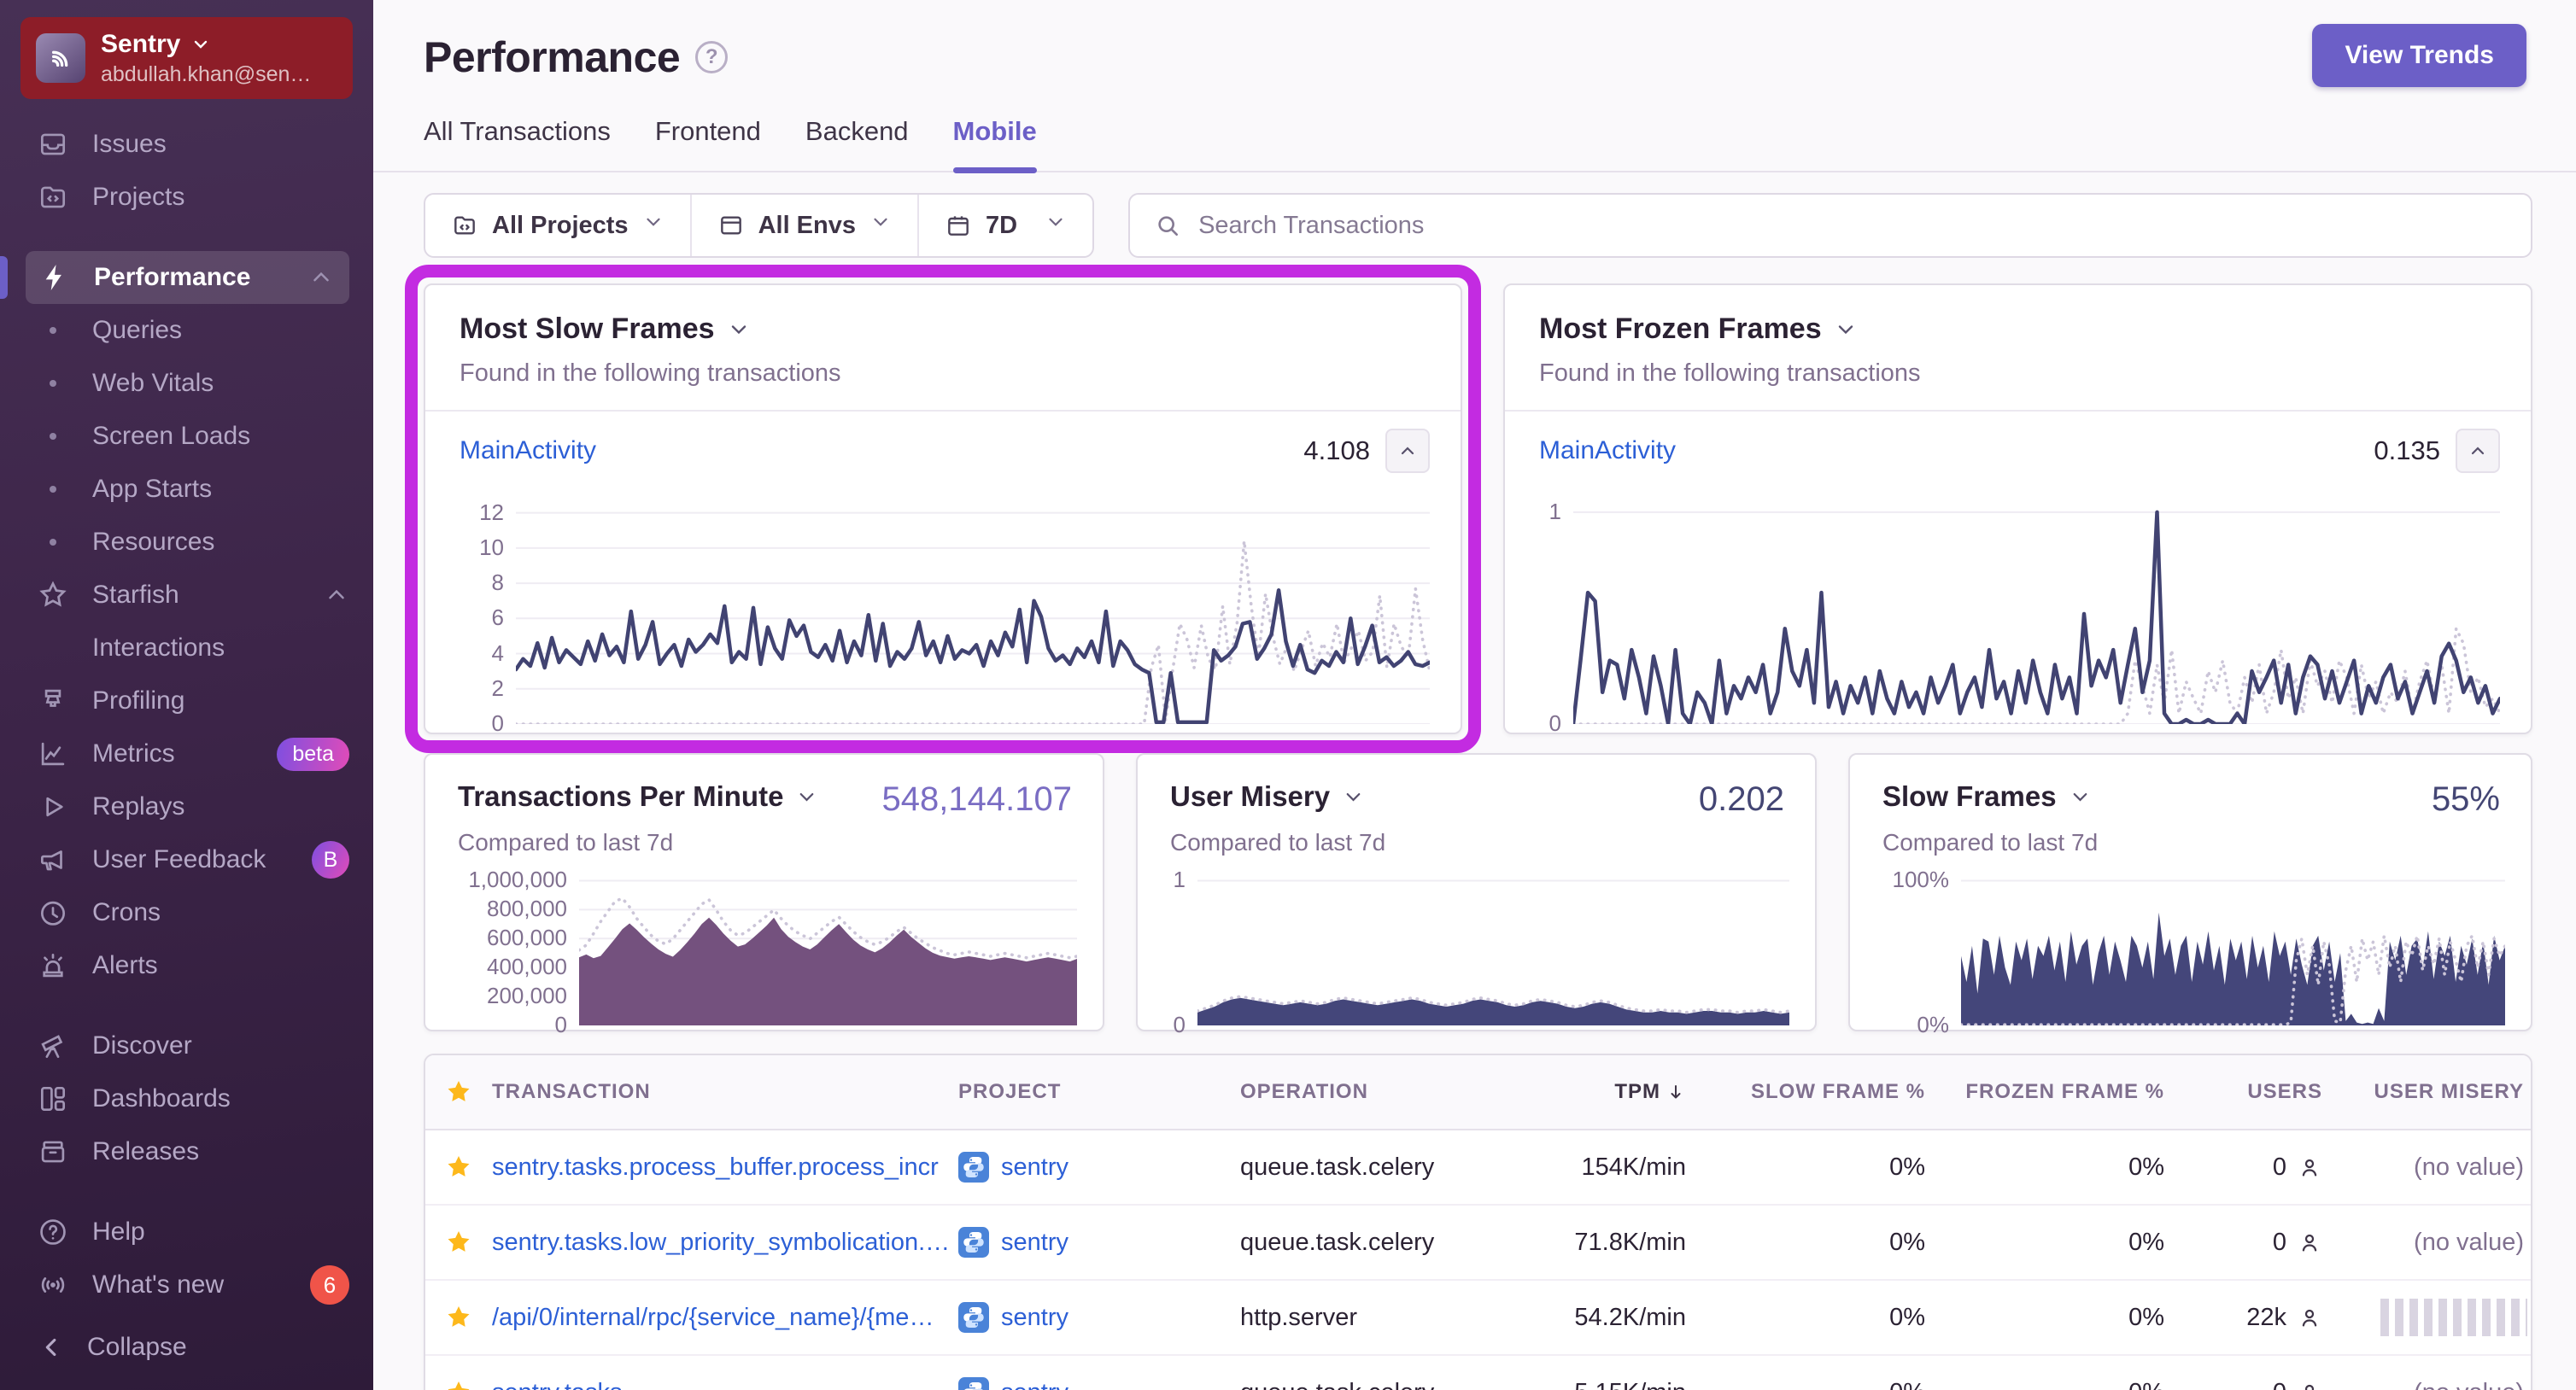 The image size is (2576, 1390). I want to click on sidebar-item-issues: Issues, so click(186, 144).